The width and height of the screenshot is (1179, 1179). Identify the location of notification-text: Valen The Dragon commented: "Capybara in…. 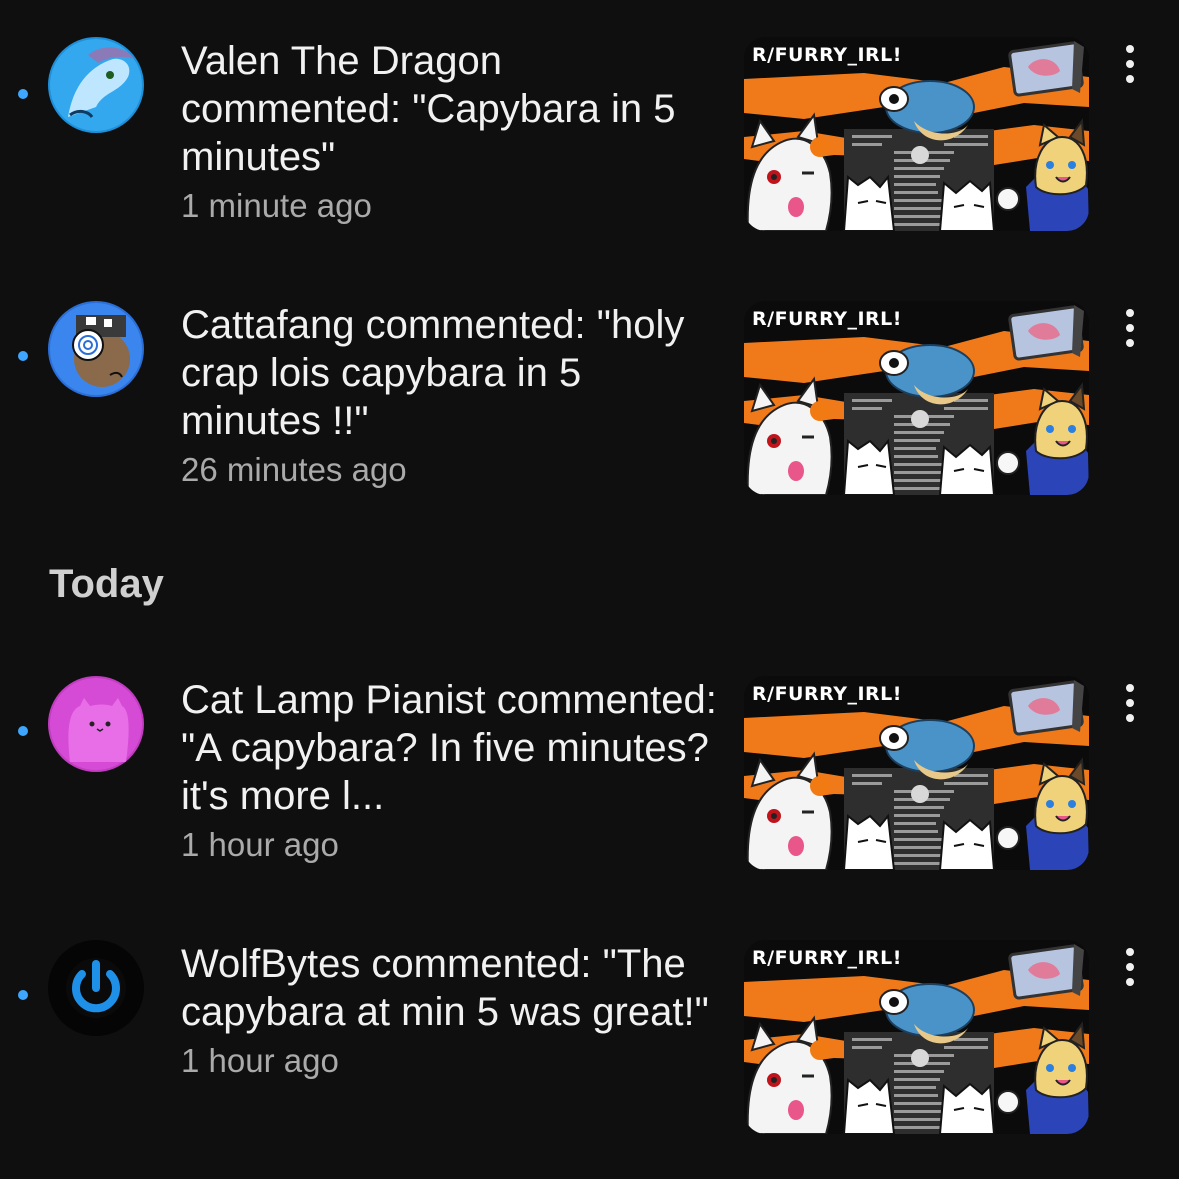
(453, 133).